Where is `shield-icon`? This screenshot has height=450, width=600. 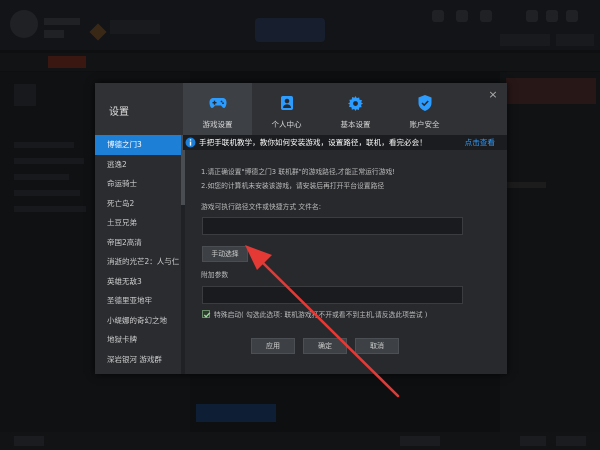 shield-icon is located at coordinates (425, 103).